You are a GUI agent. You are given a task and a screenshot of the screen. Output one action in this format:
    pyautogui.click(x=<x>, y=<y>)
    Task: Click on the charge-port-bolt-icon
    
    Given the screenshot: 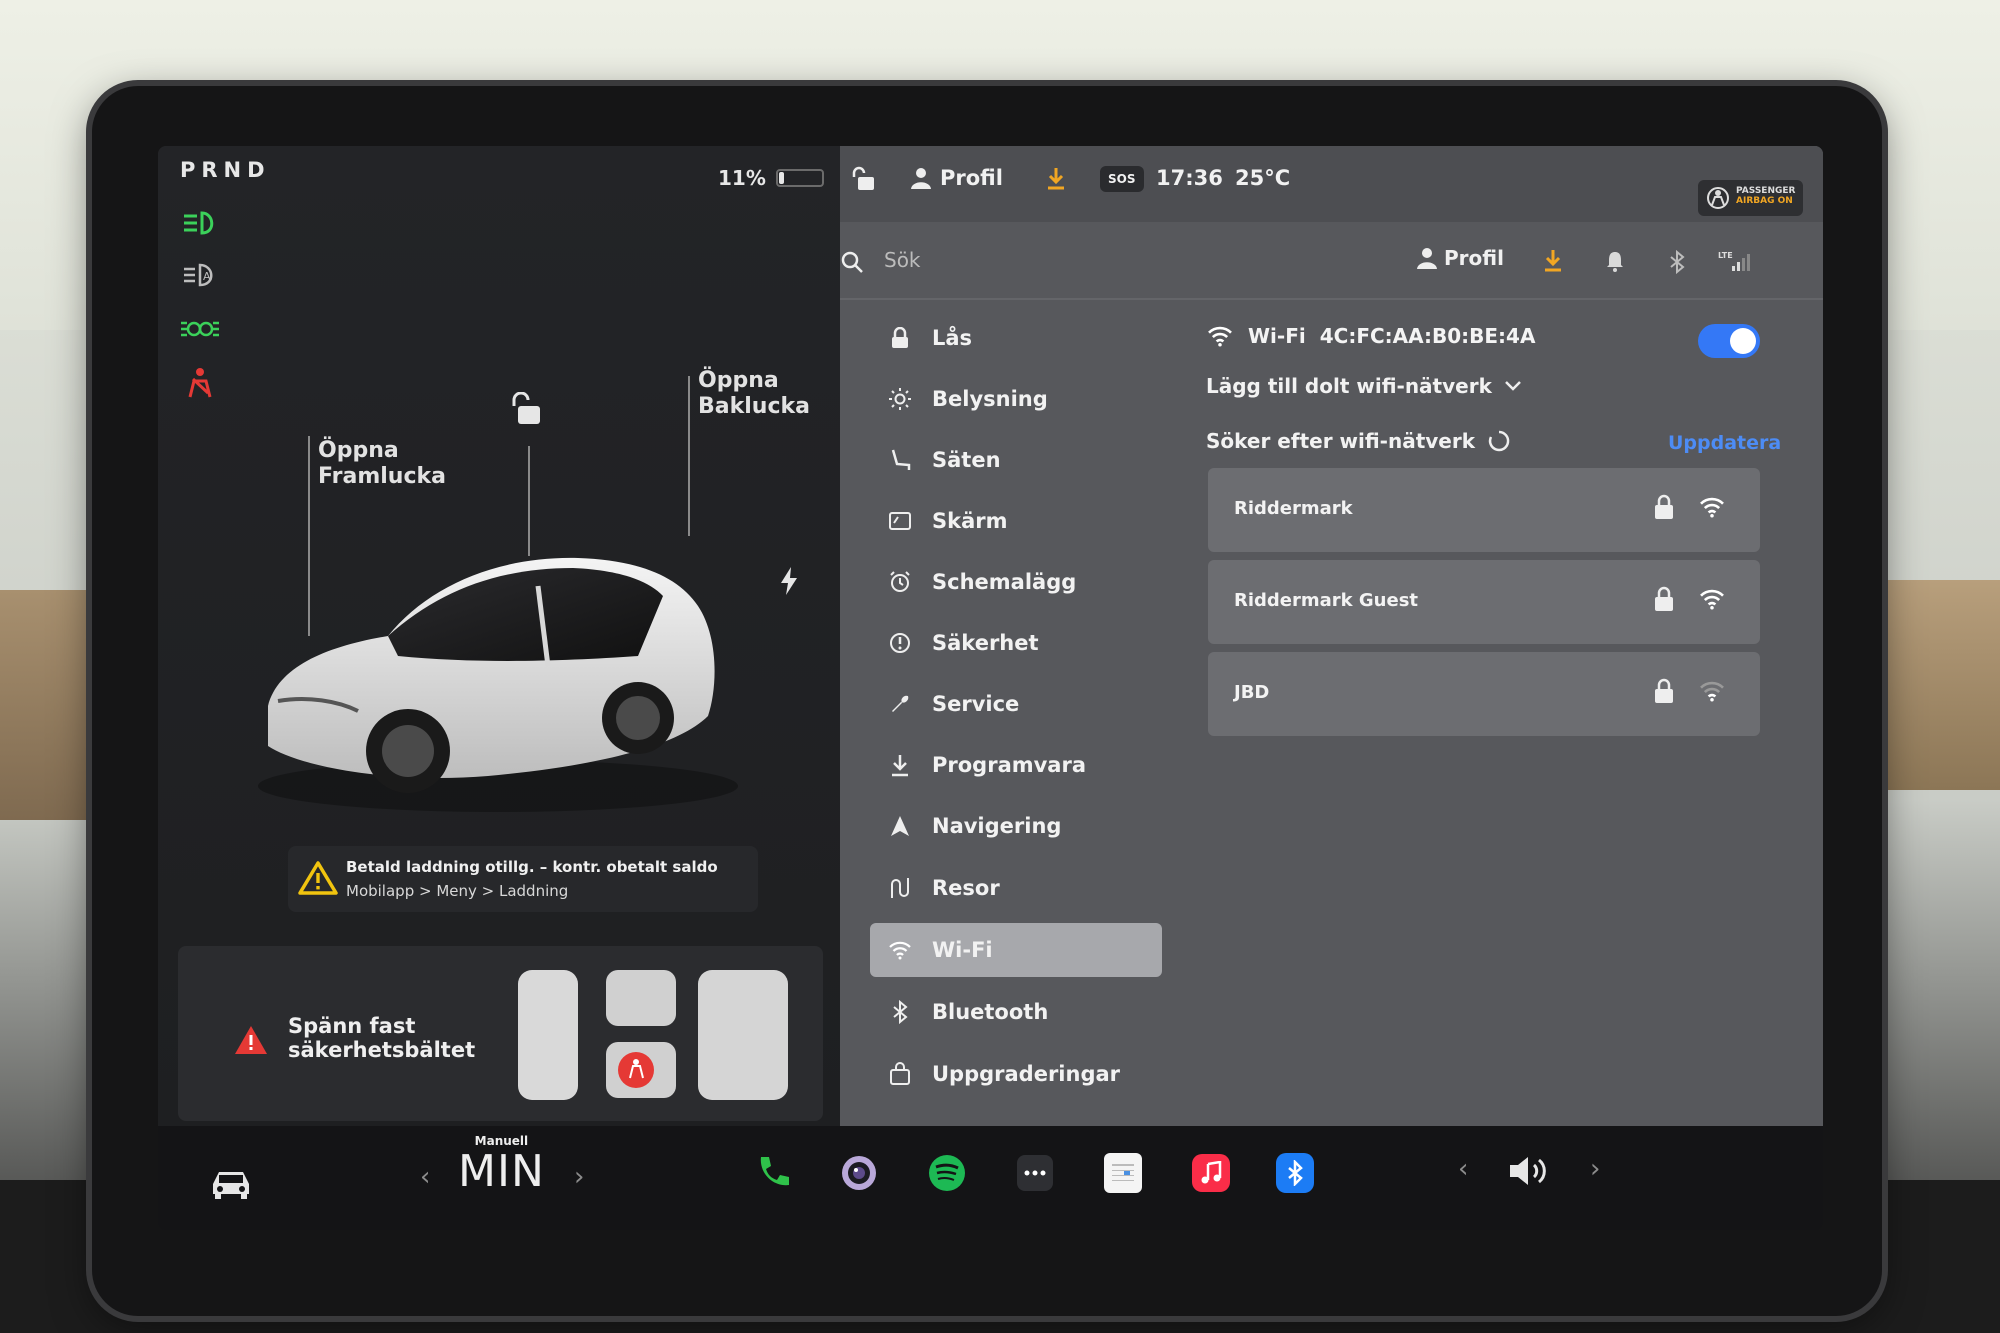 What is the action you would take?
    pyautogui.click(x=789, y=583)
    